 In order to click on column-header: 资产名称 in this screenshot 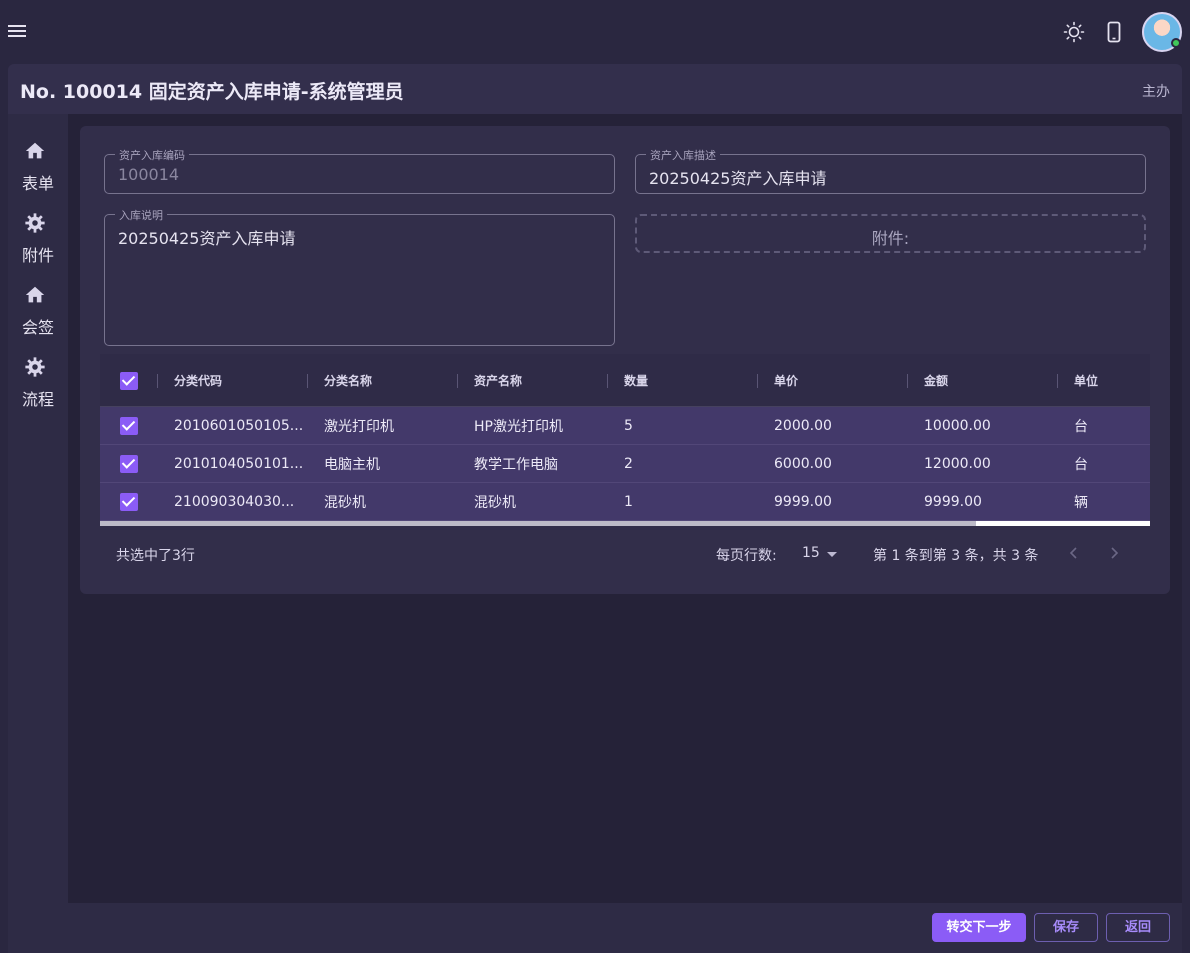, I will do `click(539, 380)`.